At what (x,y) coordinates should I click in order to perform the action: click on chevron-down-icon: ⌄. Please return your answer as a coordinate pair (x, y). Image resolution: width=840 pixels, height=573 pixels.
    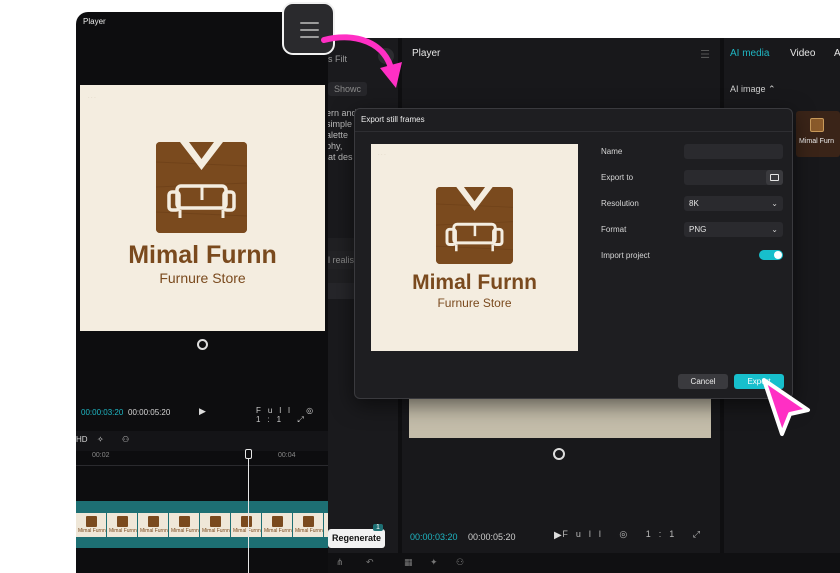
    Looking at the image, I should click on (774, 229).